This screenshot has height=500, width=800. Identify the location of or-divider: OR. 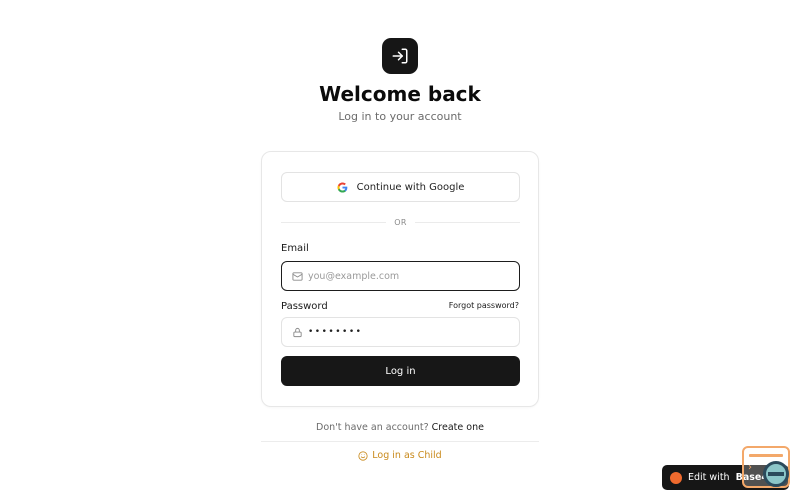
(400, 222).